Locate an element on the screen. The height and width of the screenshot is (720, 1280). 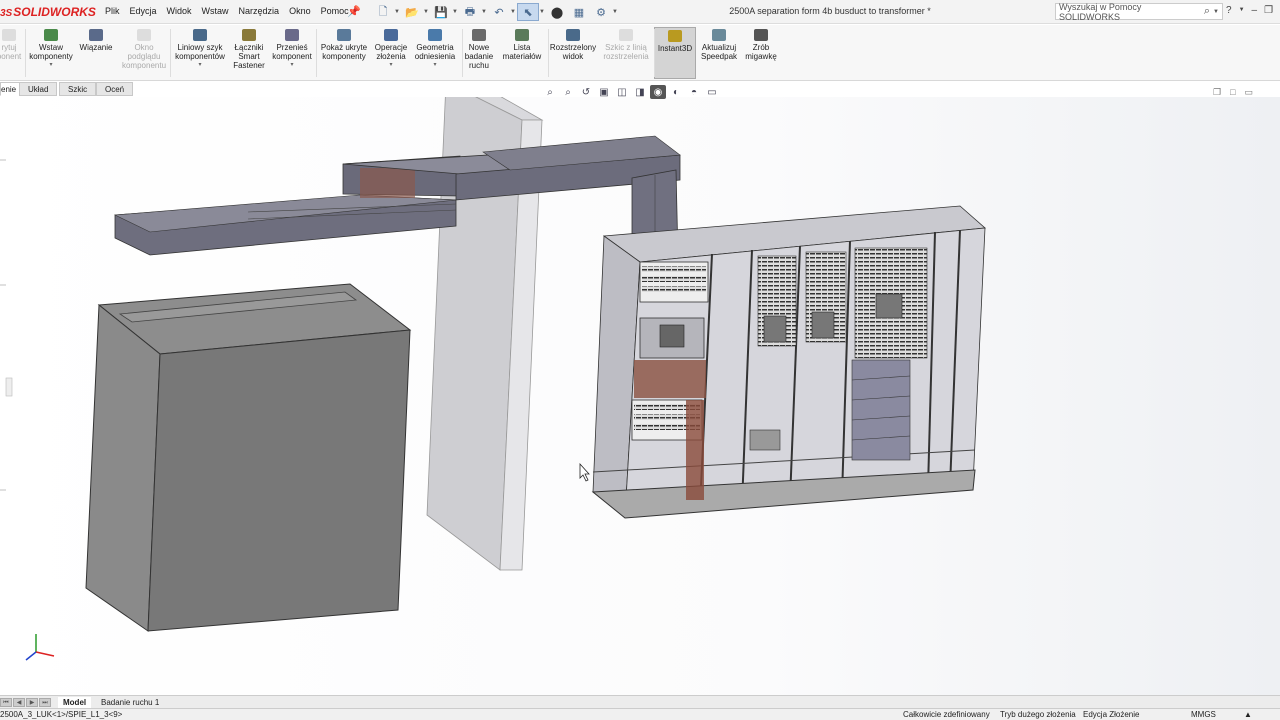
move-component-icon is located at coordinates (292, 35).